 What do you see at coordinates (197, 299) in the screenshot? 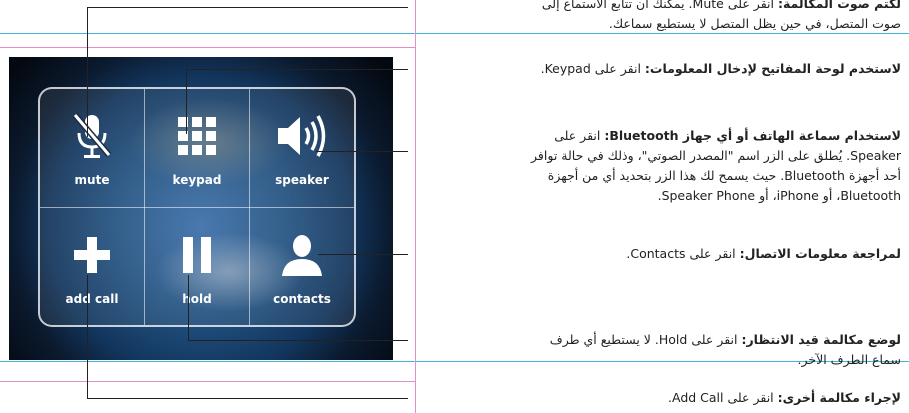
I see `hold-label: hold` at bounding box center [197, 299].